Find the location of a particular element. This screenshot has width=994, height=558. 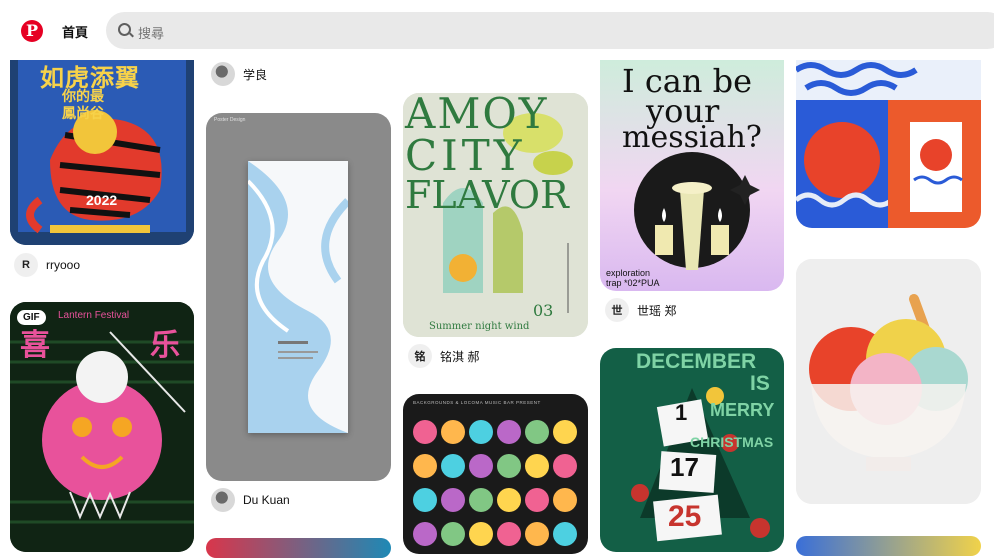

pin-music-bar-dots: BACKGROUNDS & LOCOMA MUSIC BAR PRESENT is located at coordinates (495, 474).